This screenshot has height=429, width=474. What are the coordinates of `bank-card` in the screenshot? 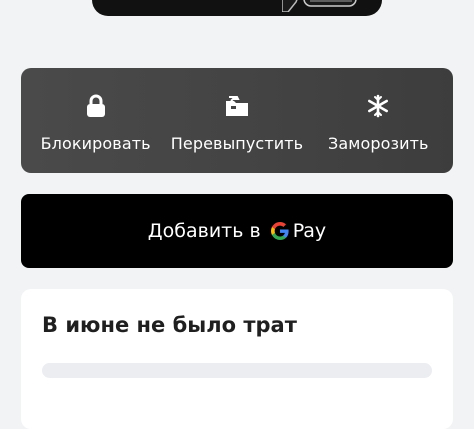 It's located at (237, 8).